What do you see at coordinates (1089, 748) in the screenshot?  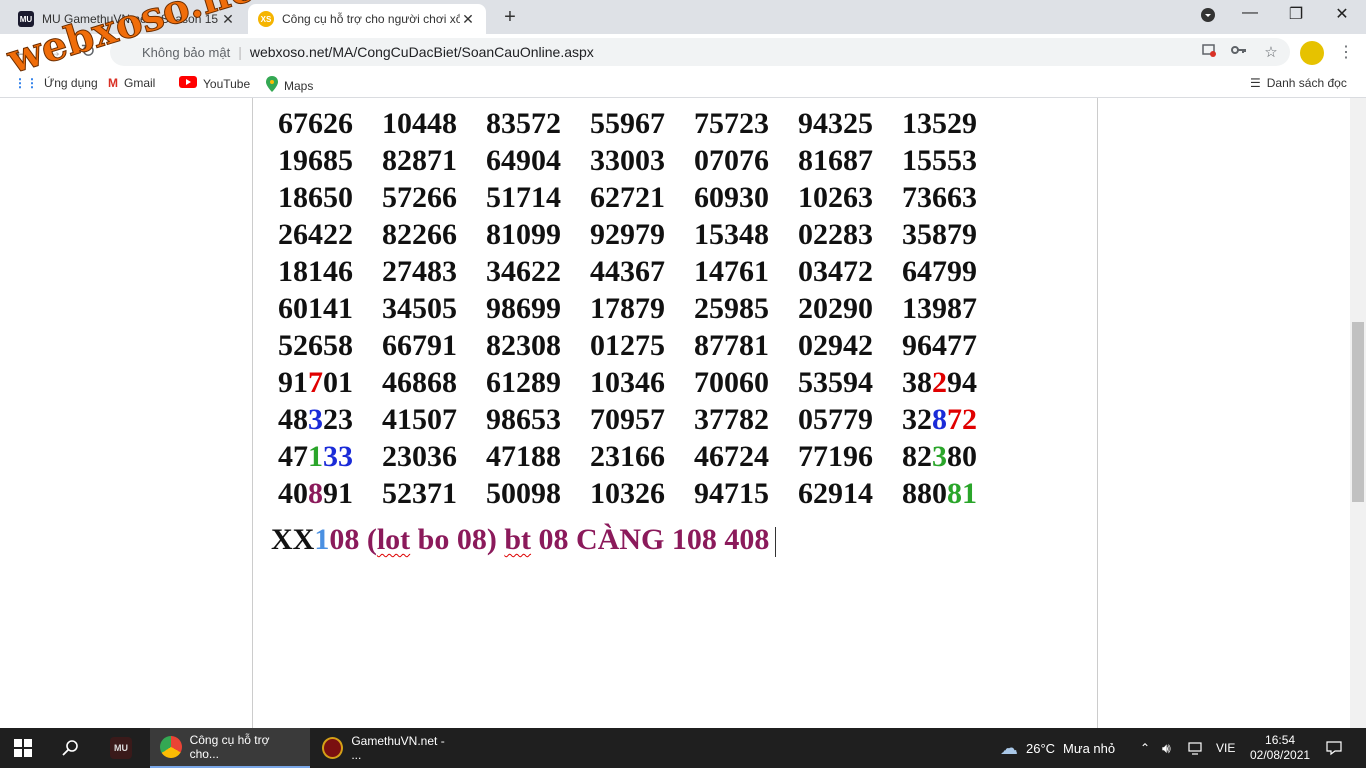 I see `weather-condition: Mưa nhỏ` at bounding box center [1089, 748].